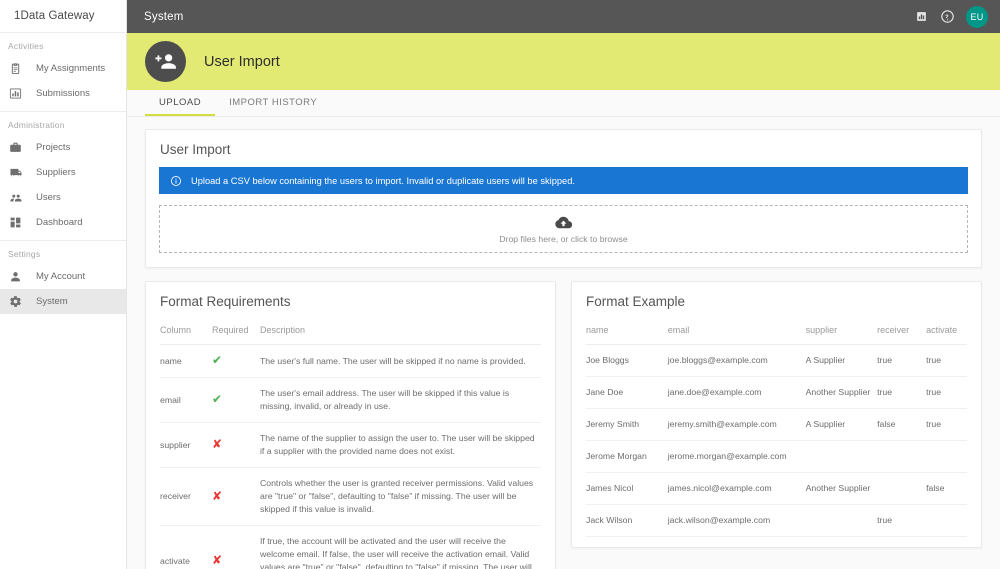 The image size is (1000, 569). Describe the element at coordinates (841, 489) in the screenshot. I see `example-cell-supplier: Another Supplier` at that location.